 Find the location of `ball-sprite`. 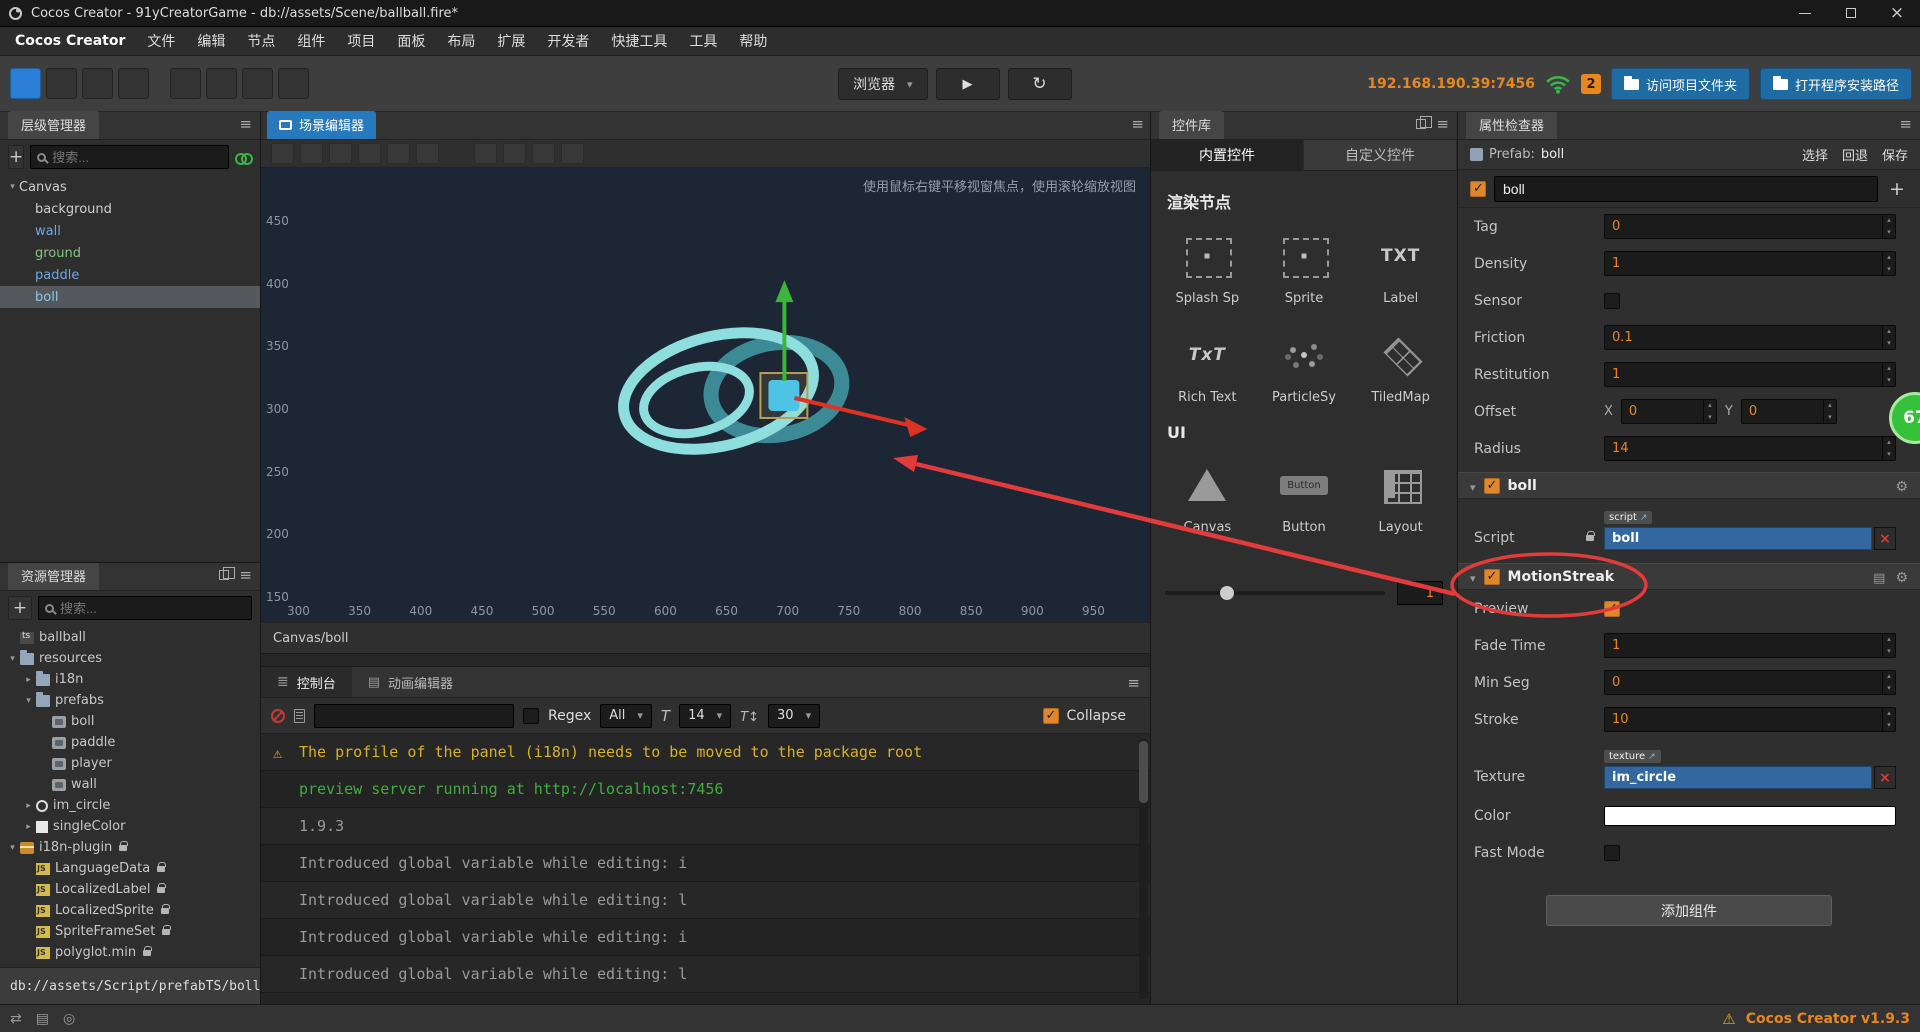

ball-sprite is located at coordinates (784, 395).